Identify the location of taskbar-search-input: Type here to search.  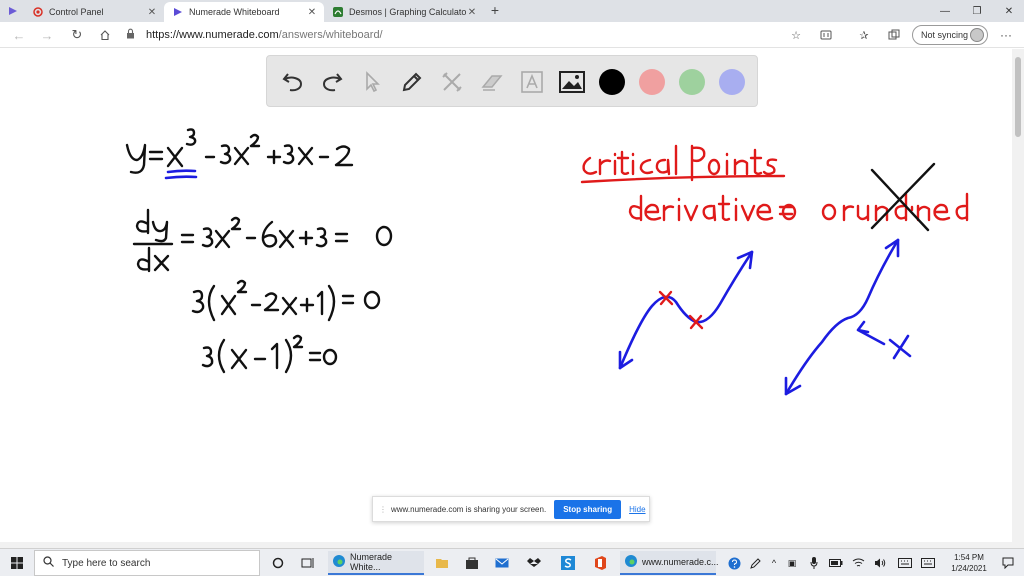
(147, 563).